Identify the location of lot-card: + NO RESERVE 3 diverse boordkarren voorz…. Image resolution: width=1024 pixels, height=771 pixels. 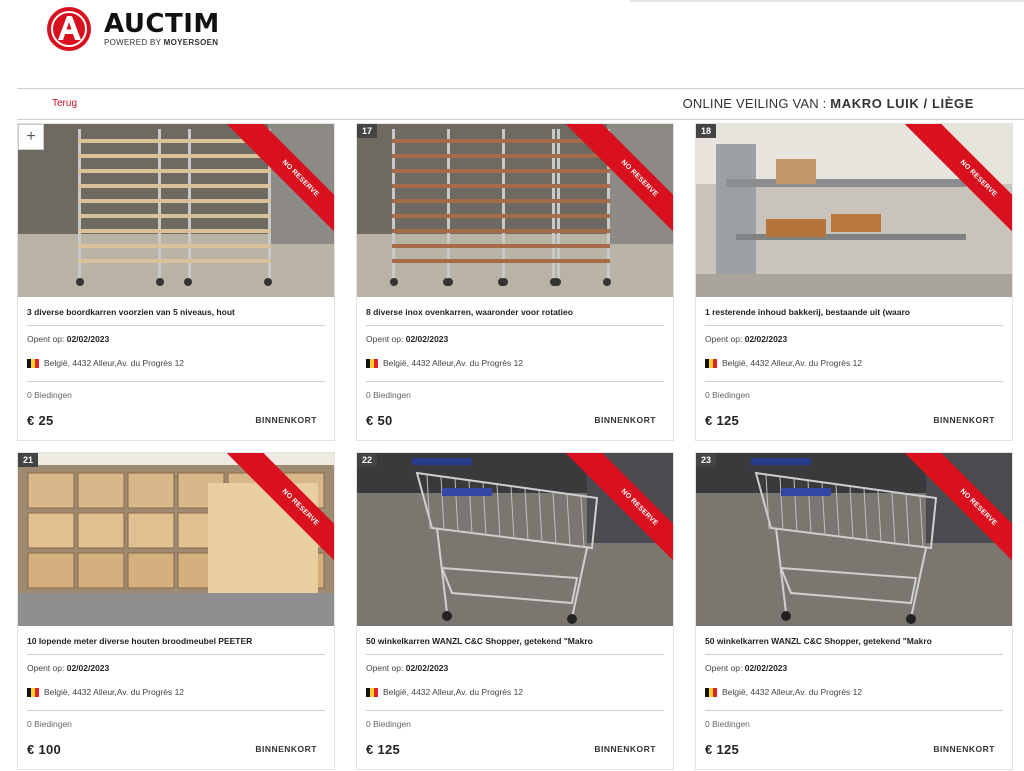
(176, 282).